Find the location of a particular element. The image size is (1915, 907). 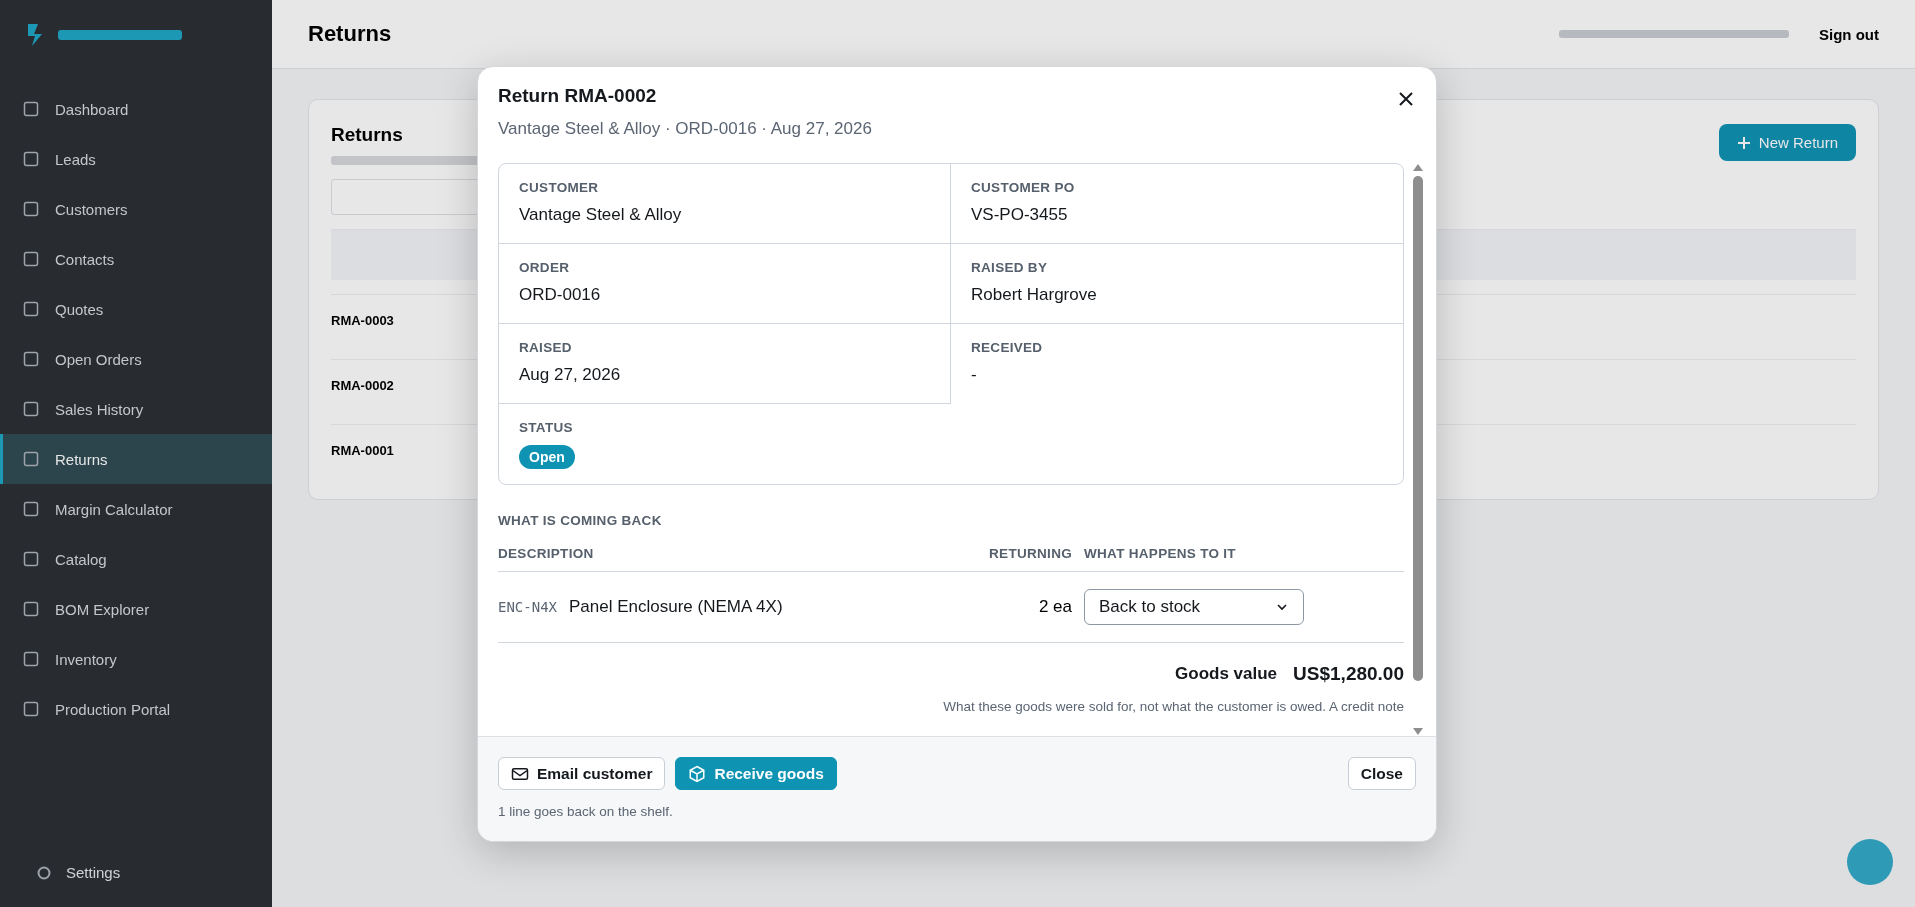

receive-goods-button: Receive goods is located at coordinates (756, 773).